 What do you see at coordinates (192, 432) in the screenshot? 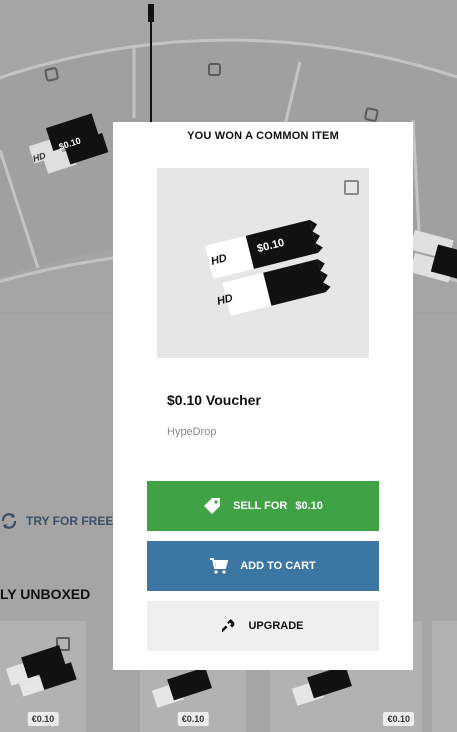
I see `item-brand: HypeDrop` at bounding box center [192, 432].